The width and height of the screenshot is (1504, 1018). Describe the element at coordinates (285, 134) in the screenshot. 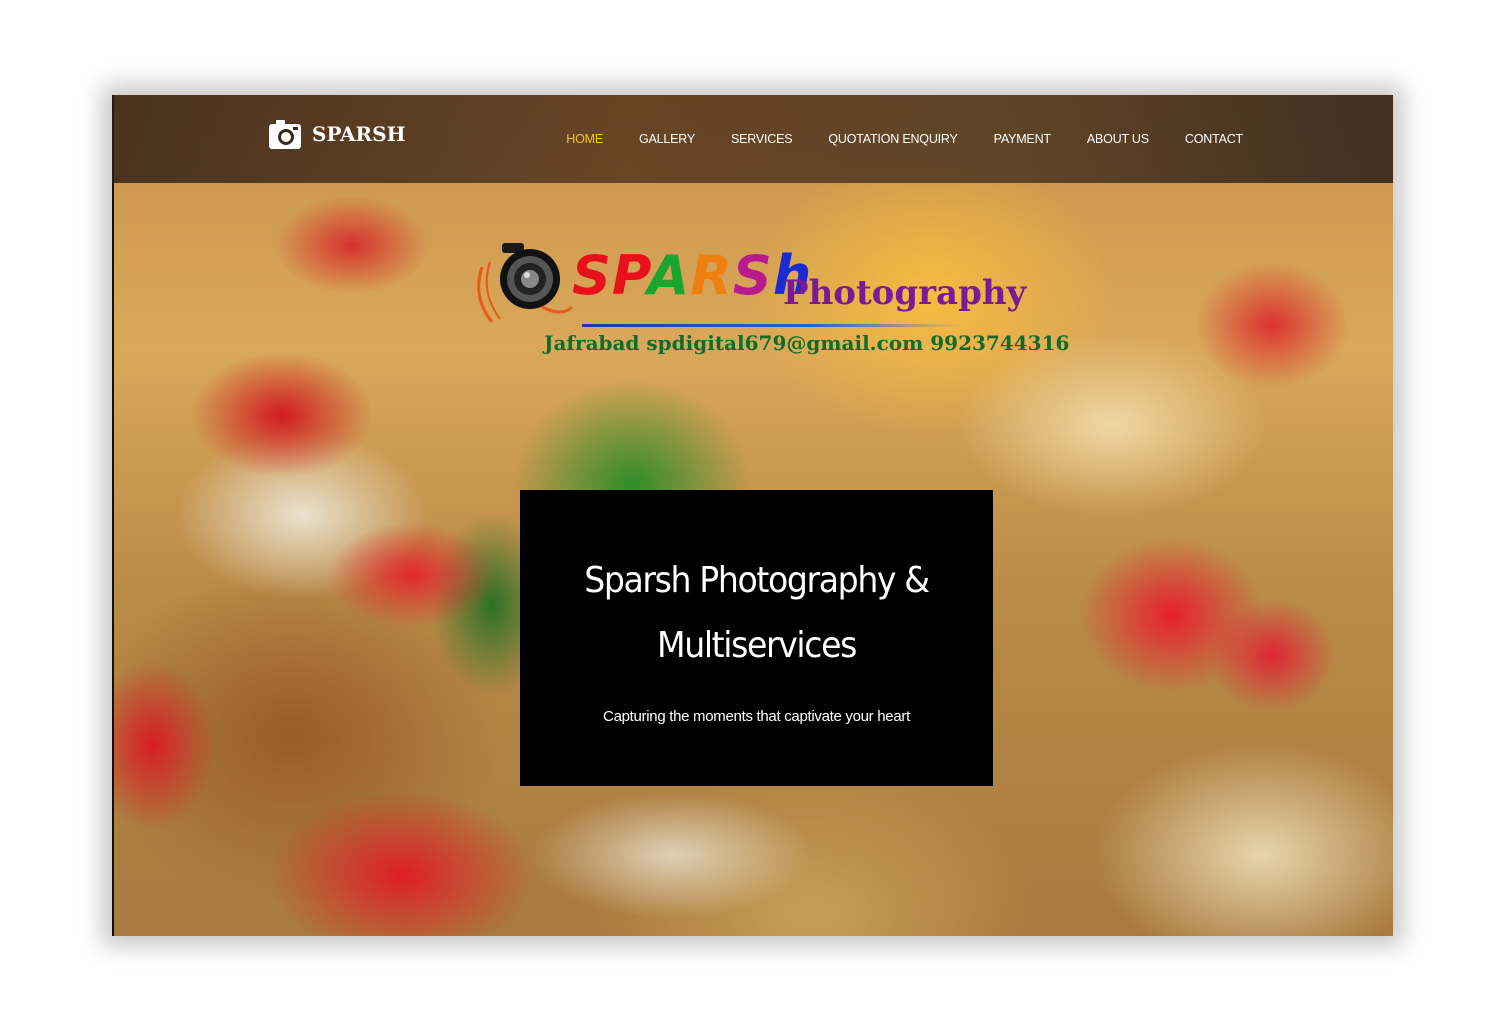

I see `camera-icon` at that location.